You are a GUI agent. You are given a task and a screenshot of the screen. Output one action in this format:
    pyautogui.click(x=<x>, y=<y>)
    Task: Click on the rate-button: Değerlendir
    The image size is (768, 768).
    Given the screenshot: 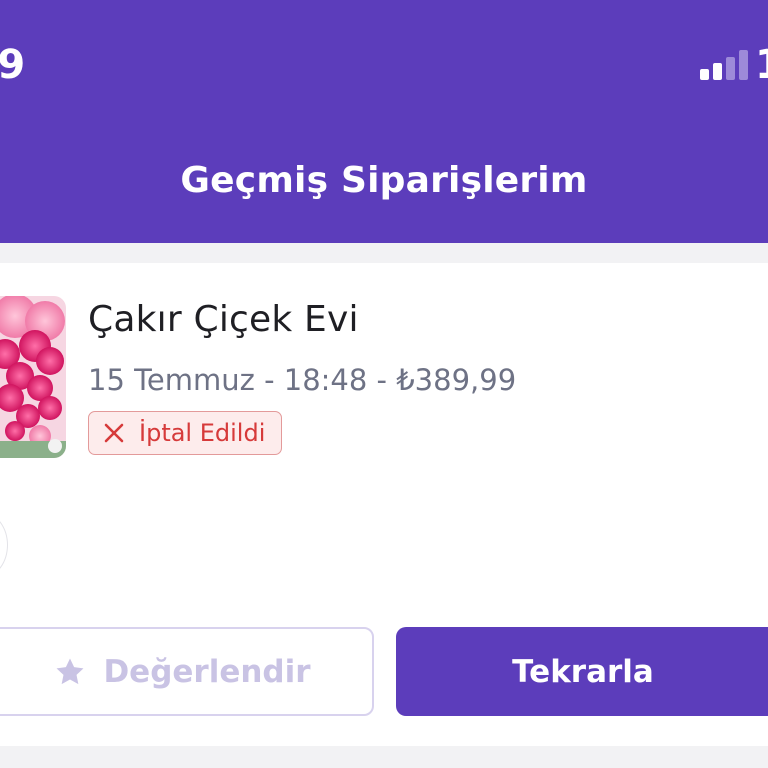 What is the action you would take?
    pyautogui.click(x=187, y=671)
    